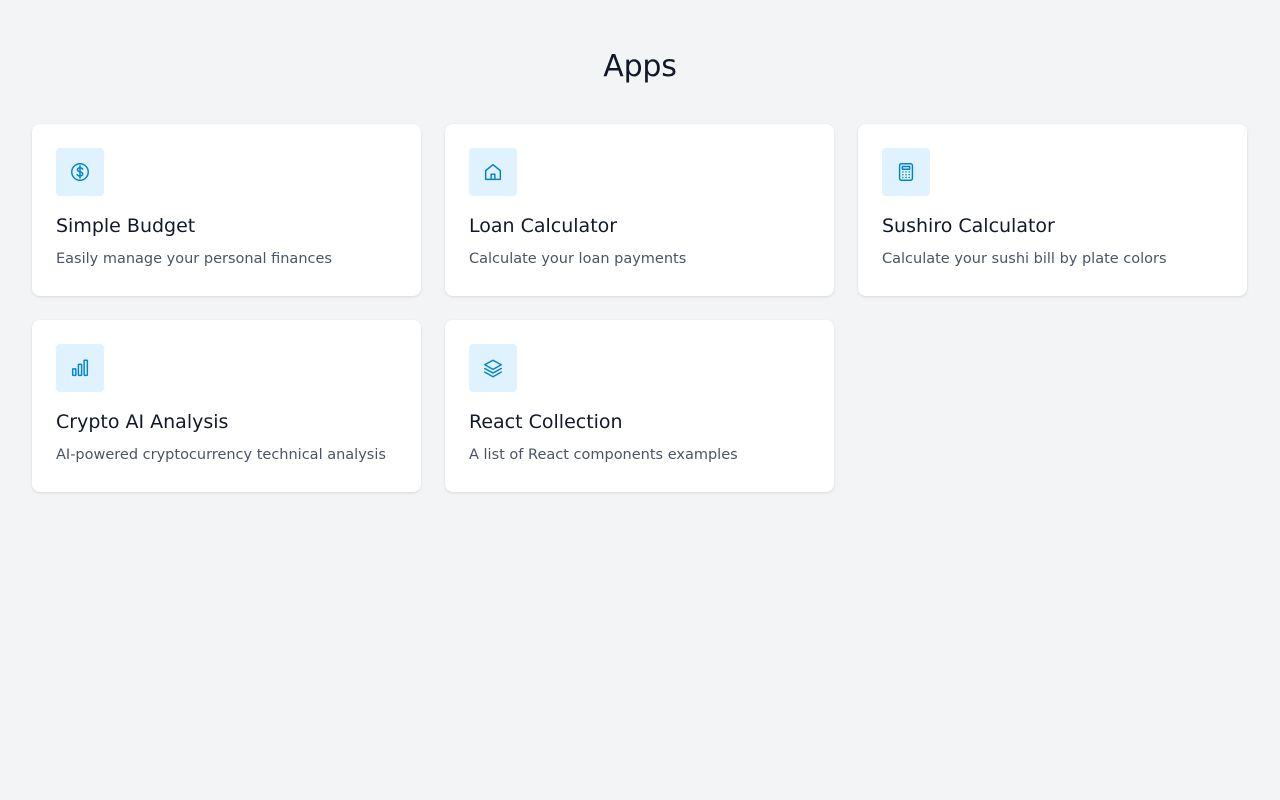  I want to click on bar-chart-icon, so click(80, 368).